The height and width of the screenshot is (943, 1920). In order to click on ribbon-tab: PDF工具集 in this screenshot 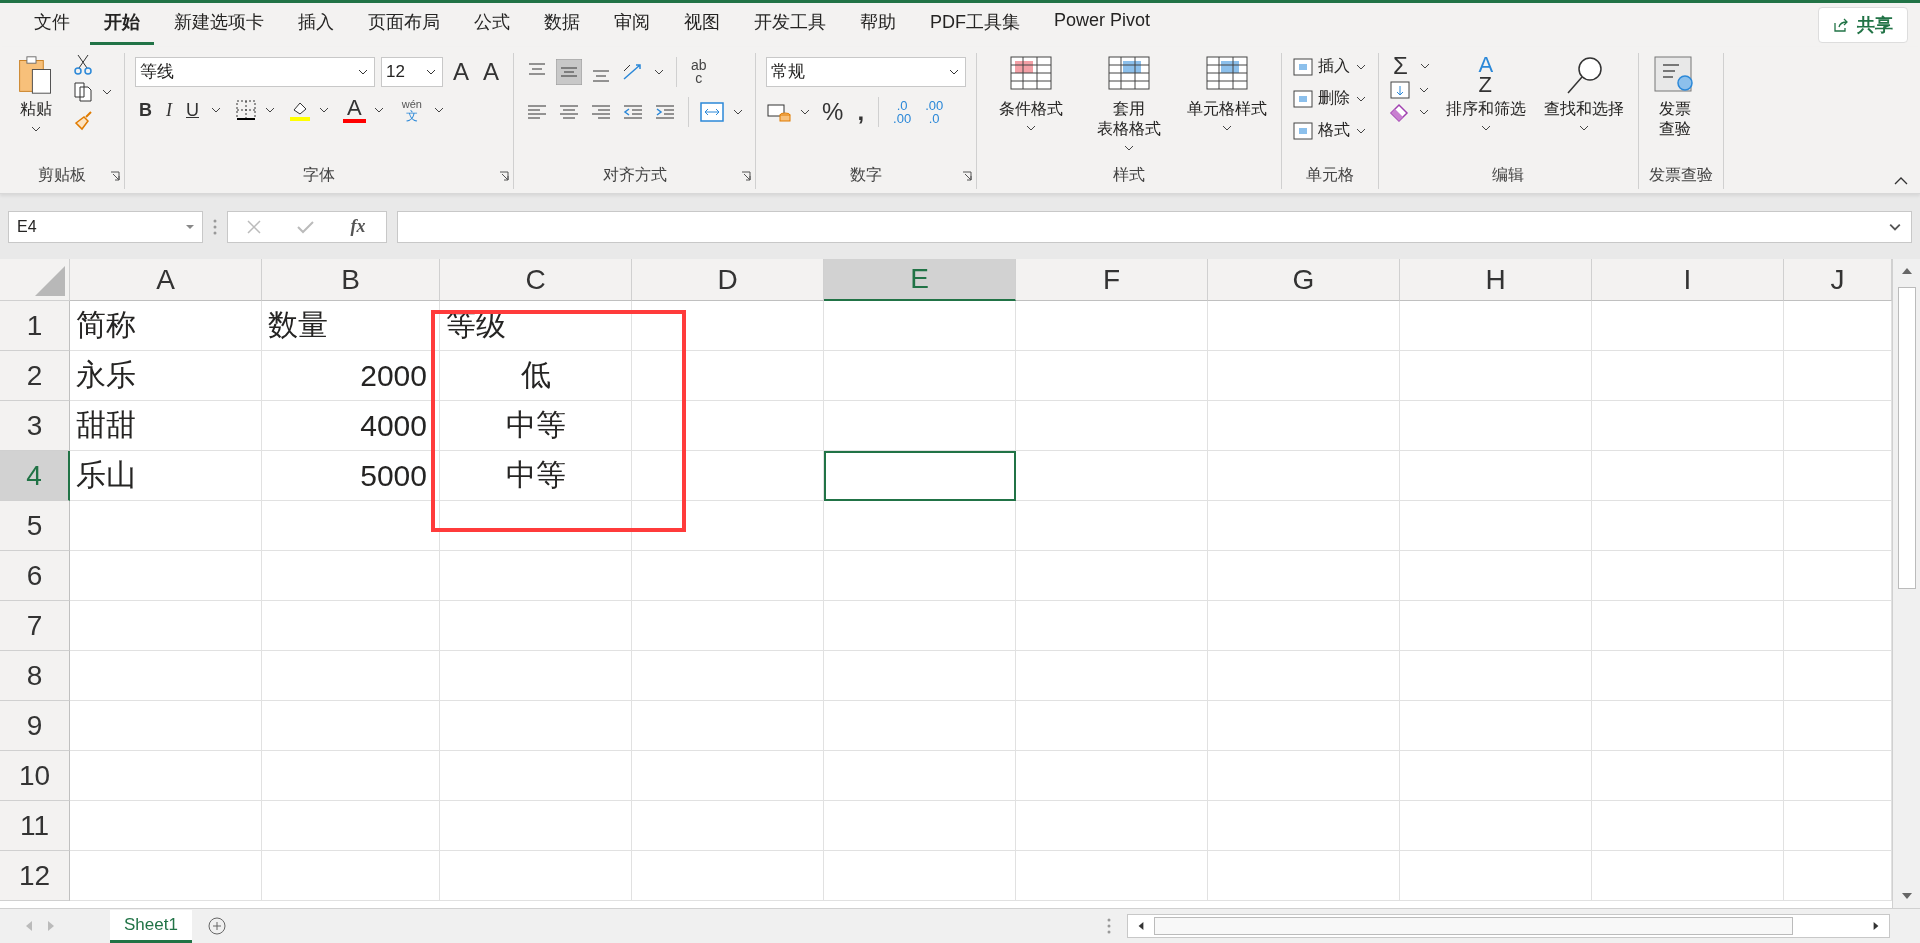, I will do `click(975, 25)`.